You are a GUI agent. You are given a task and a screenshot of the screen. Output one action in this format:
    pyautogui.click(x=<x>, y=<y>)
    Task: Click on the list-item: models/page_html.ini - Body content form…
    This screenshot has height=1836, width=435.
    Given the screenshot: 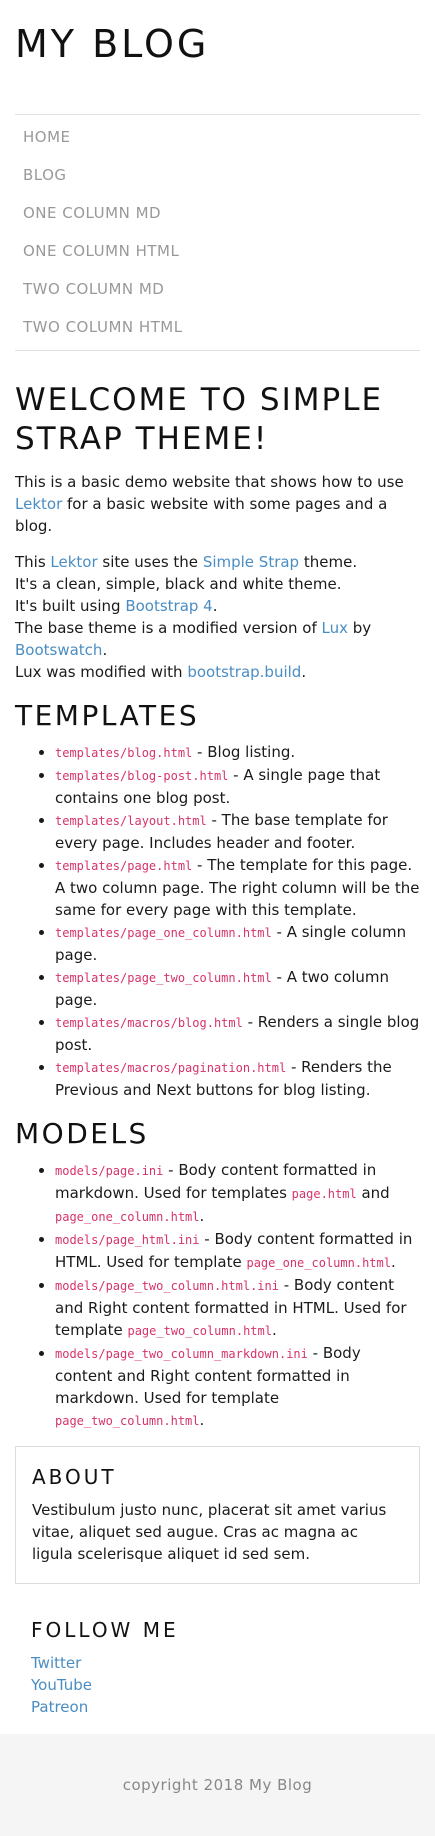 What is the action you would take?
    pyautogui.click(x=237, y=1251)
    